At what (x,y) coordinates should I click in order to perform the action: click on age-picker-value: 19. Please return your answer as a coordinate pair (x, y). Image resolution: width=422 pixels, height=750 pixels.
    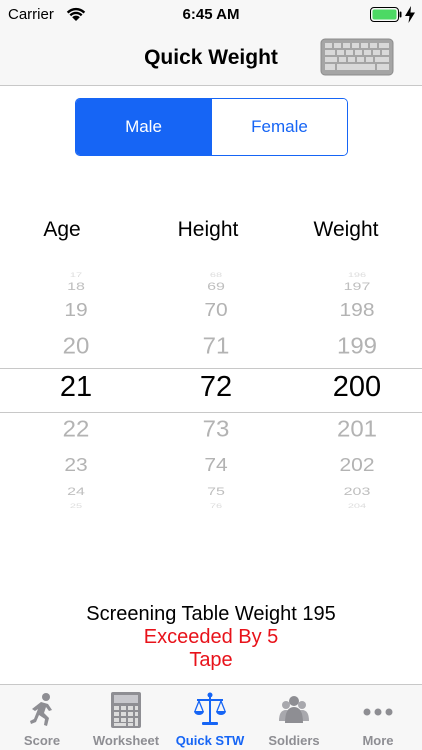
    Looking at the image, I should click on (76, 310).